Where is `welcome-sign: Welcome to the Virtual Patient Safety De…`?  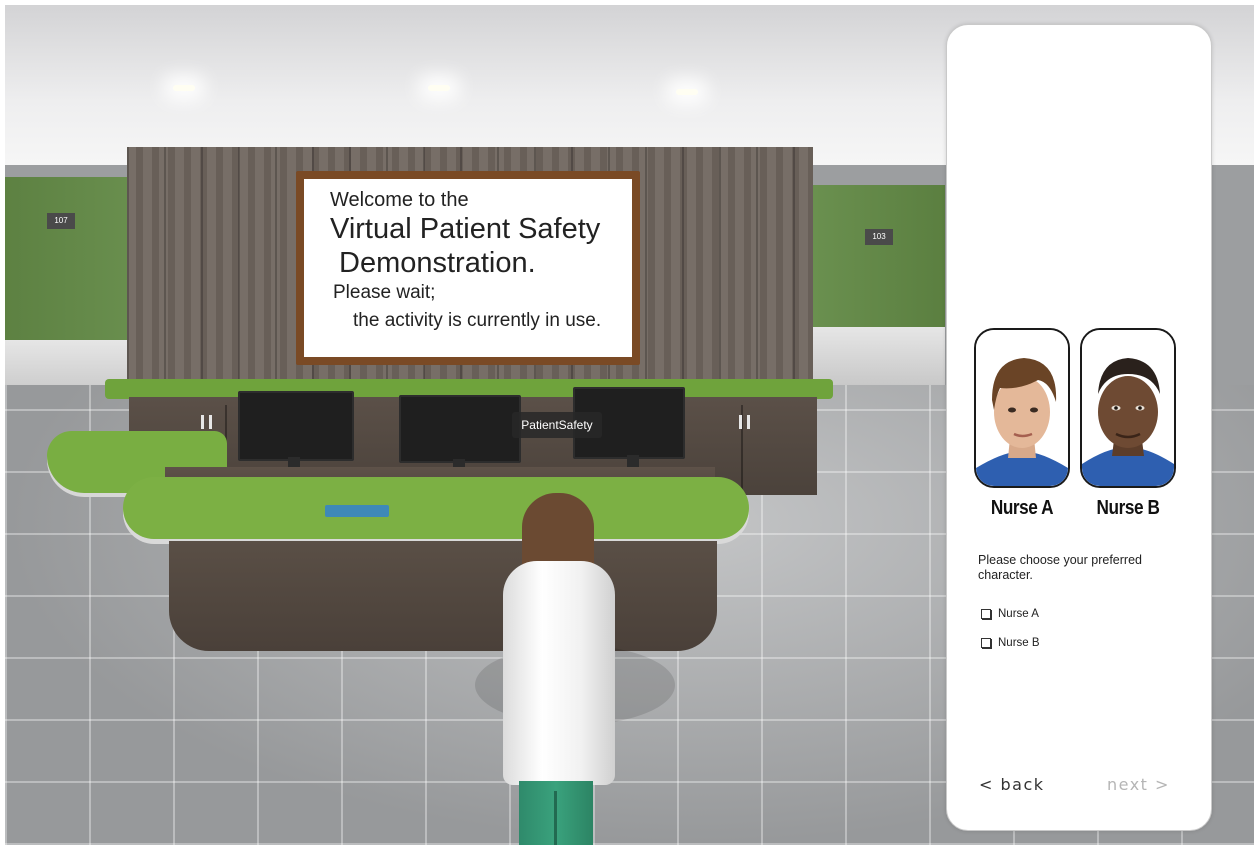 welcome-sign: Welcome to the Virtual Patient Safety De… is located at coordinates (468, 268).